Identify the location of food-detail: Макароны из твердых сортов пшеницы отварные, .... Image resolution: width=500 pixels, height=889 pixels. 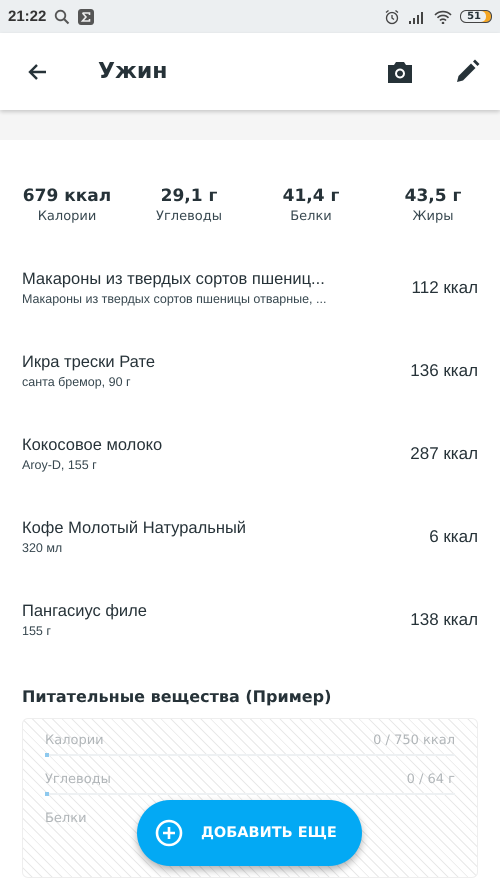
(174, 299).